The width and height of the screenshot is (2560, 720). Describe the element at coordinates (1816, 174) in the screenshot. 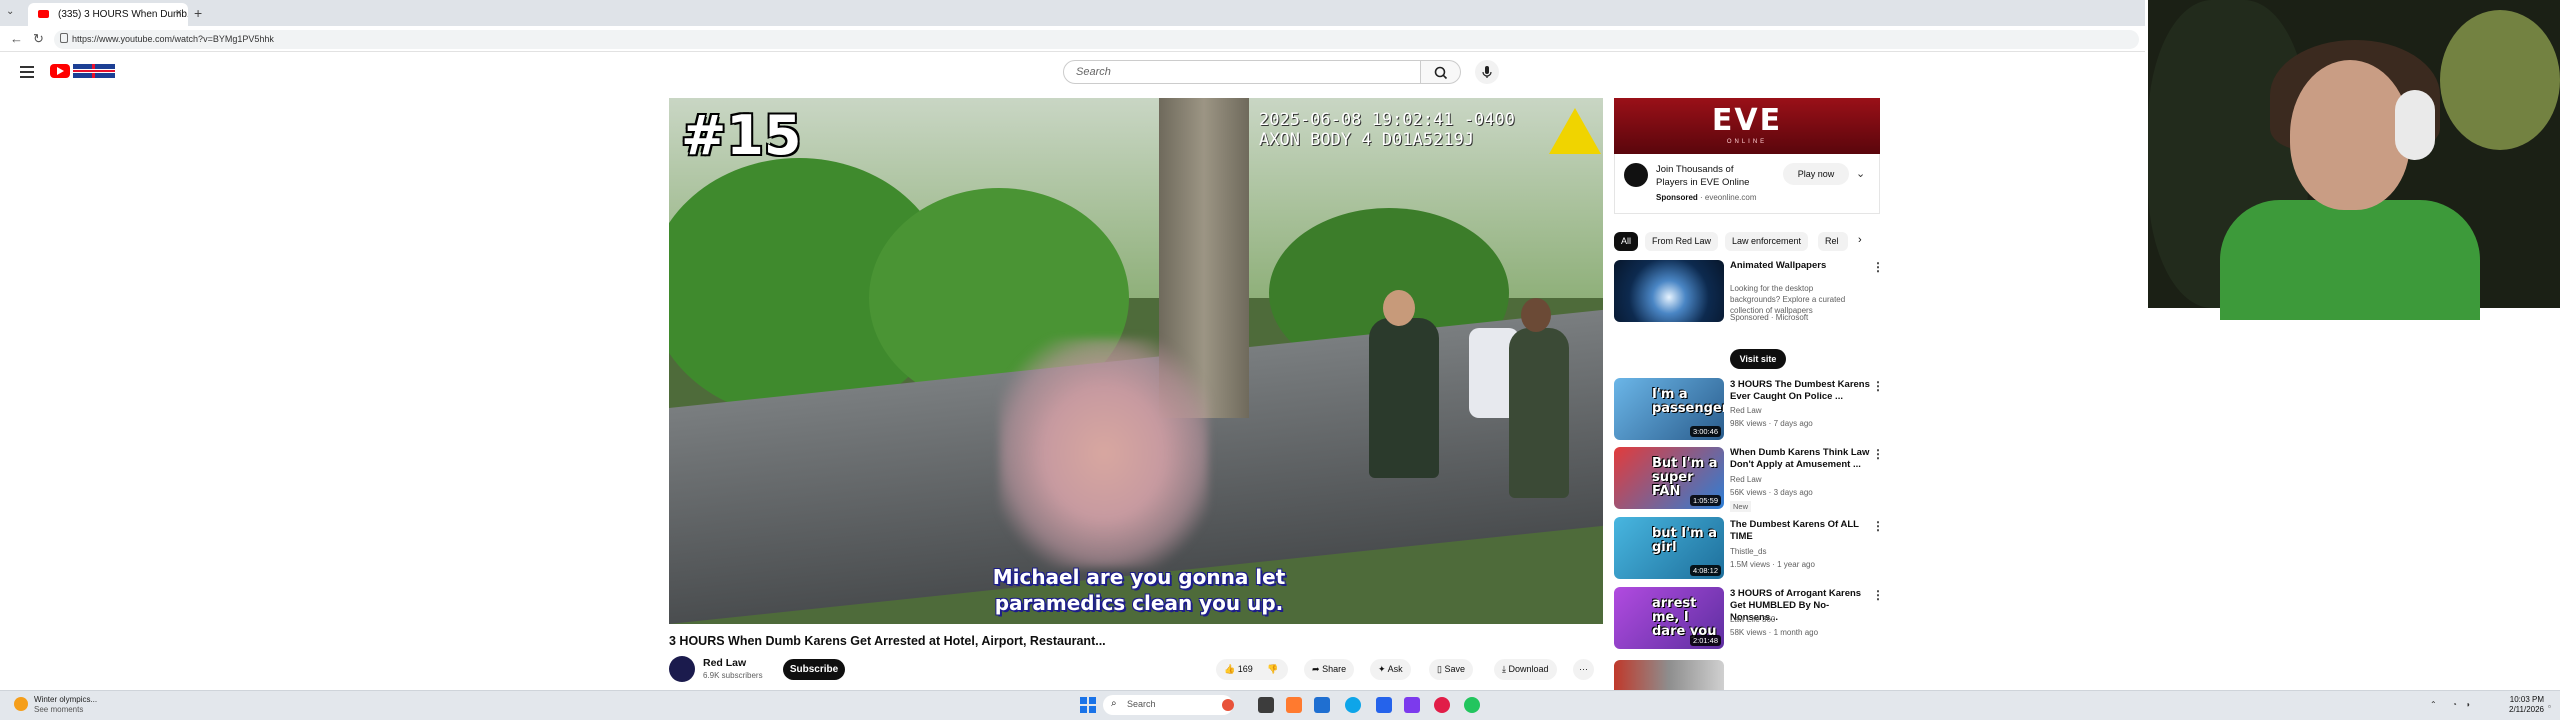

I see `play-now-button: Play now` at that location.